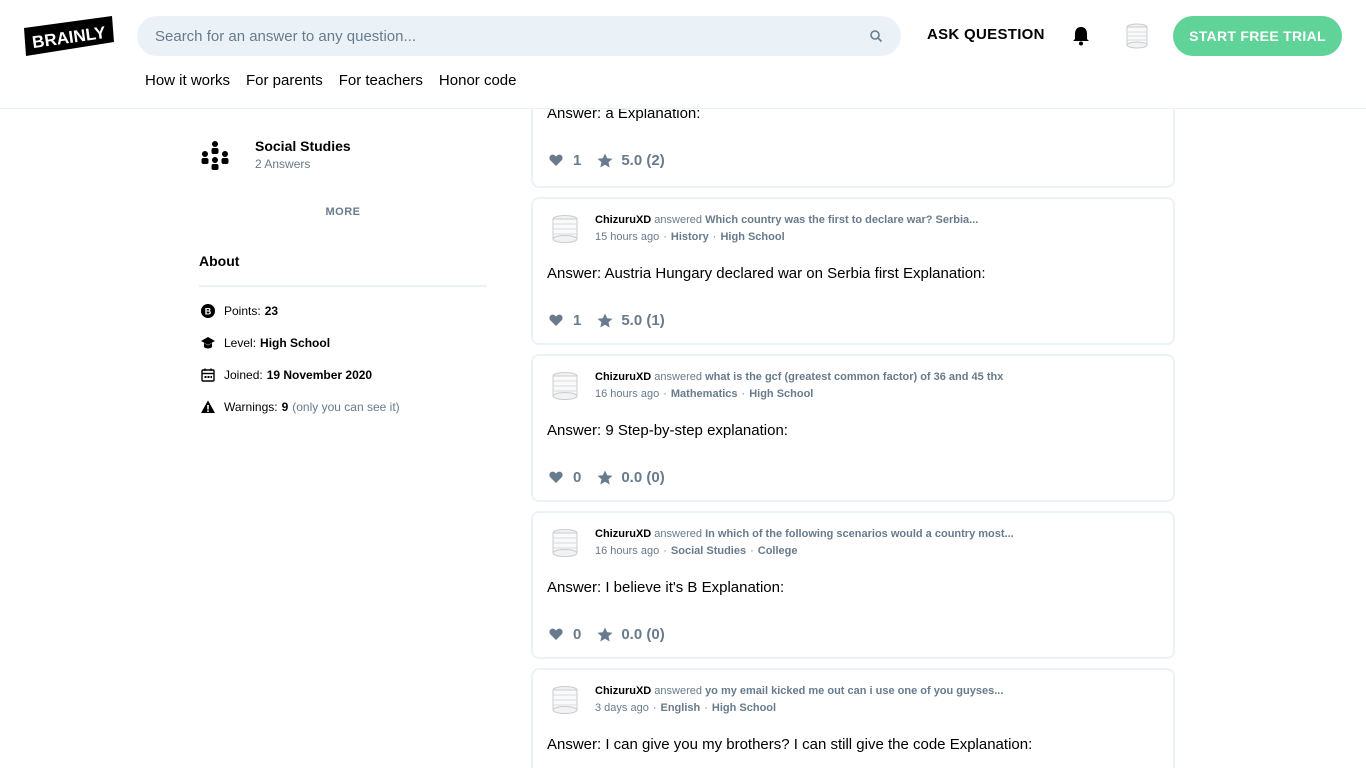  What do you see at coordinates (303, 146) in the screenshot?
I see `subject-name: Social Studies` at bounding box center [303, 146].